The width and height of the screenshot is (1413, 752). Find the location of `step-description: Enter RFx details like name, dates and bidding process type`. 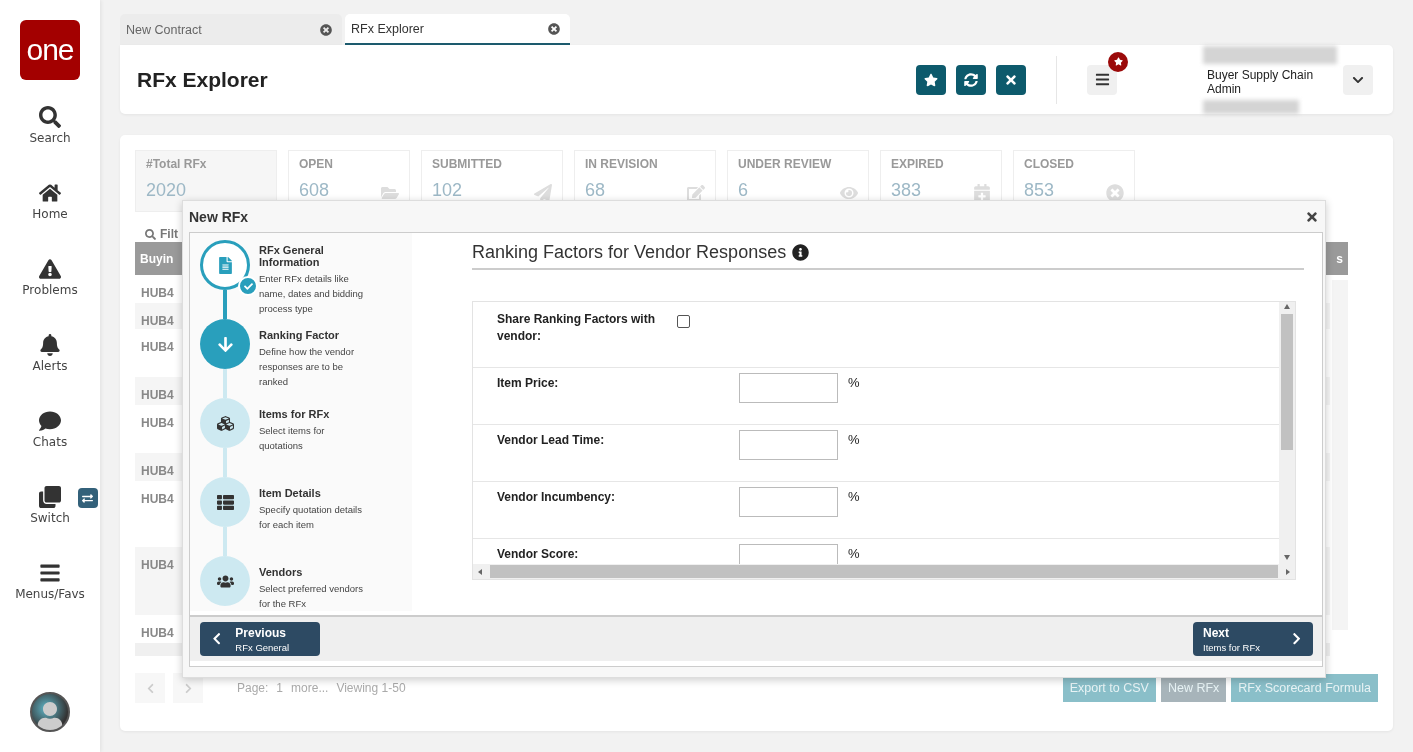

step-description: Enter RFx details like name, dates and bidding process type is located at coordinates (311, 294).